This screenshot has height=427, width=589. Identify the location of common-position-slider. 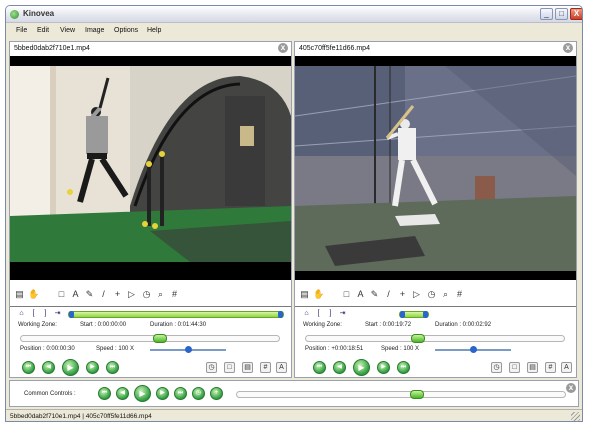
(401, 394).